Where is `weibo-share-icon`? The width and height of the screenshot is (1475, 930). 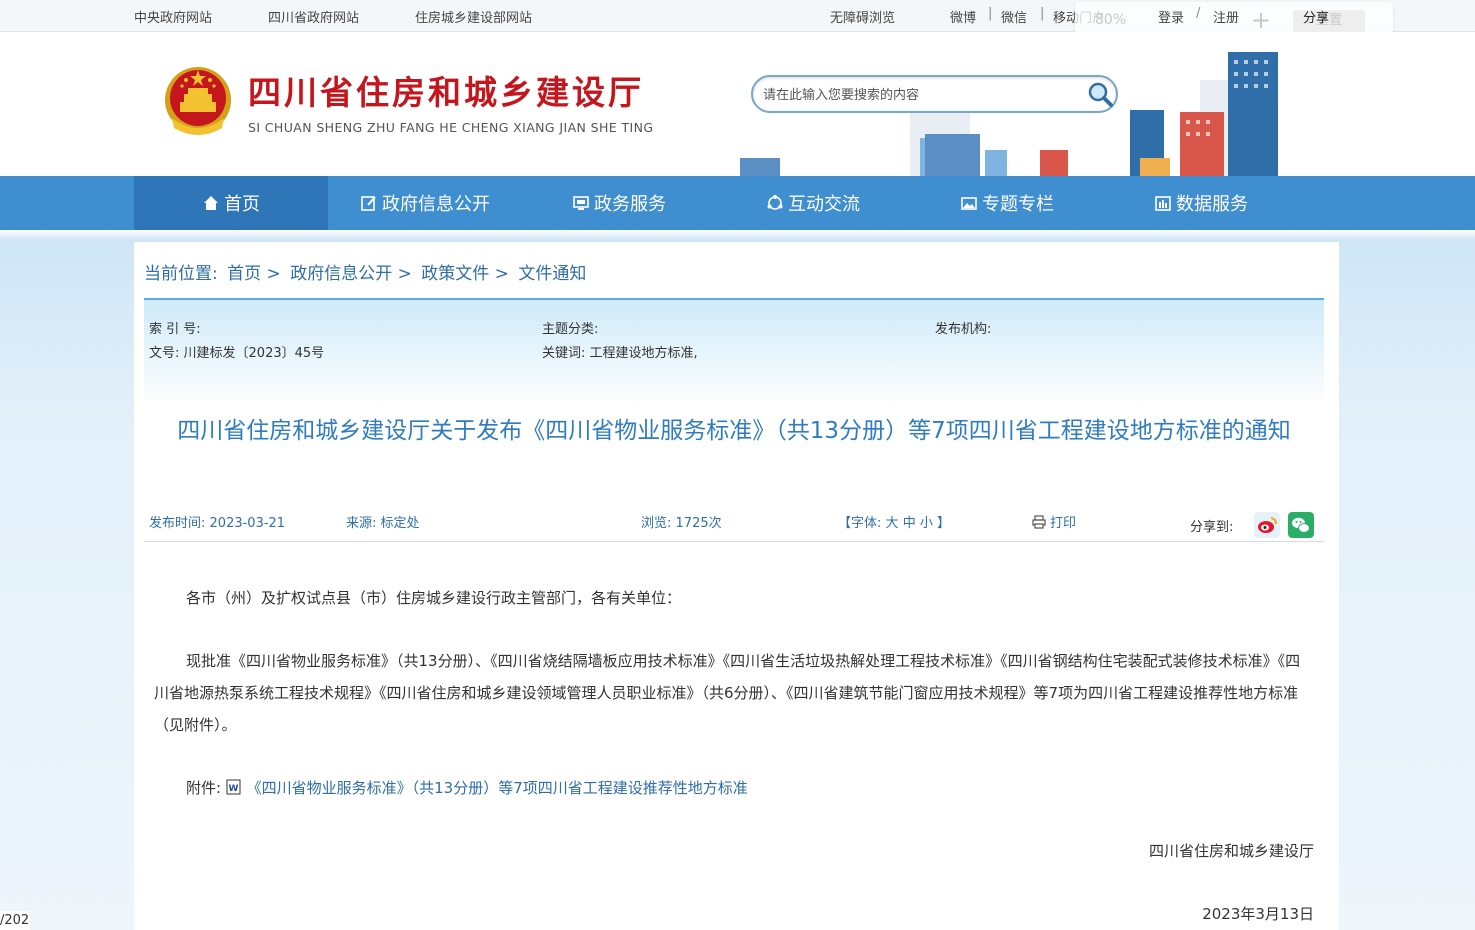 weibo-share-icon is located at coordinates (1267, 525).